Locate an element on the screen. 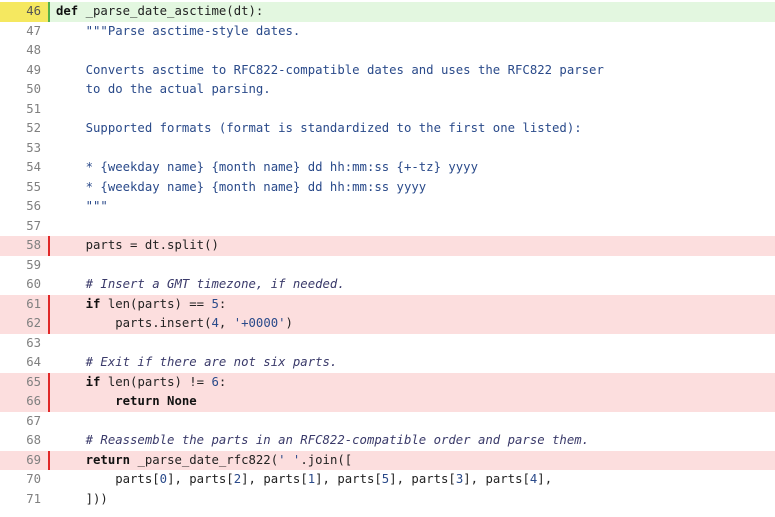  line-number: 58 is located at coordinates (24, 246).